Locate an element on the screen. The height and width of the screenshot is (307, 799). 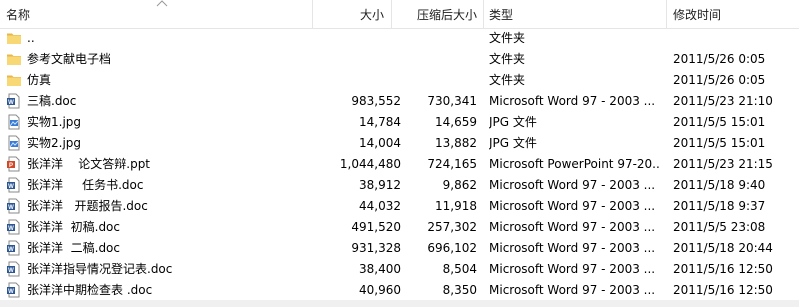
file-compressed-size: 13,882 is located at coordinates (456, 143).